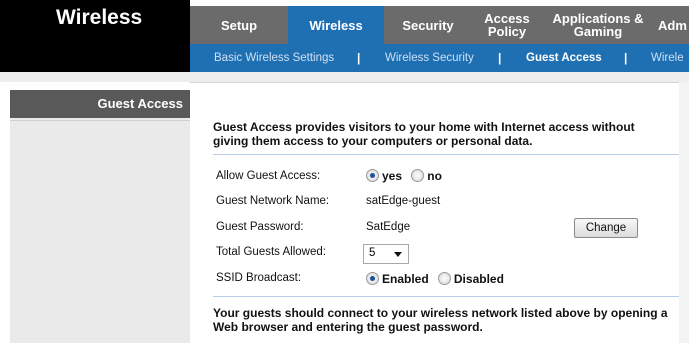 This screenshot has height=344, width=689. Describe the element at coordinates (479, 279) in the screenshot. I see `option-disabled: Disabled` at that location.